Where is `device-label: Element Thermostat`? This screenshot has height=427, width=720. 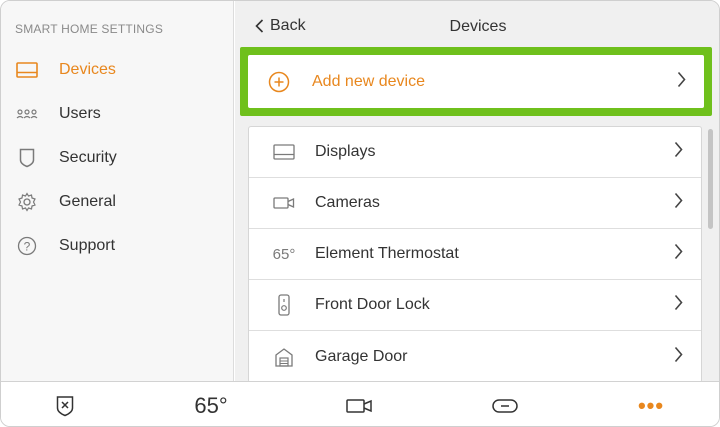
device-label: Element Thermostat is located at coordinates (387, 253).